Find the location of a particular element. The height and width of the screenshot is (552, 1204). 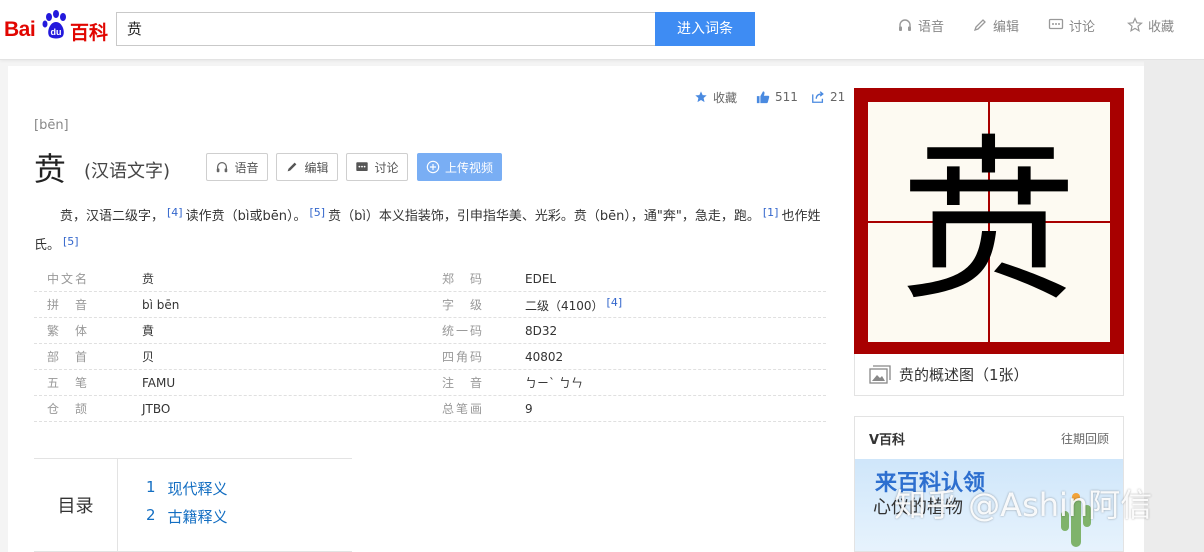

nav-discuss-label: 讨论 is located at coordinates (1082, 27).